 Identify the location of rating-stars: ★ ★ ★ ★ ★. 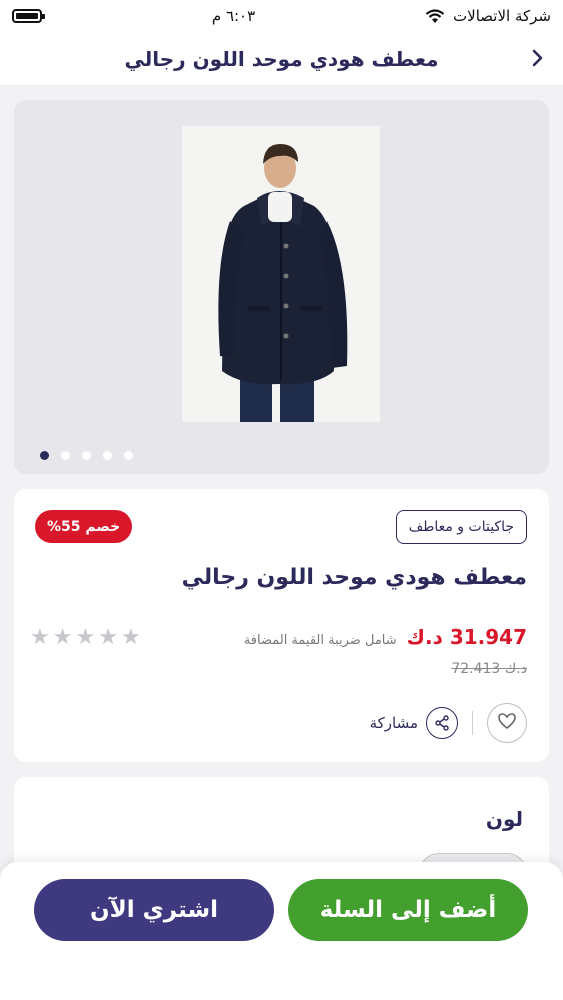
(85, 638).